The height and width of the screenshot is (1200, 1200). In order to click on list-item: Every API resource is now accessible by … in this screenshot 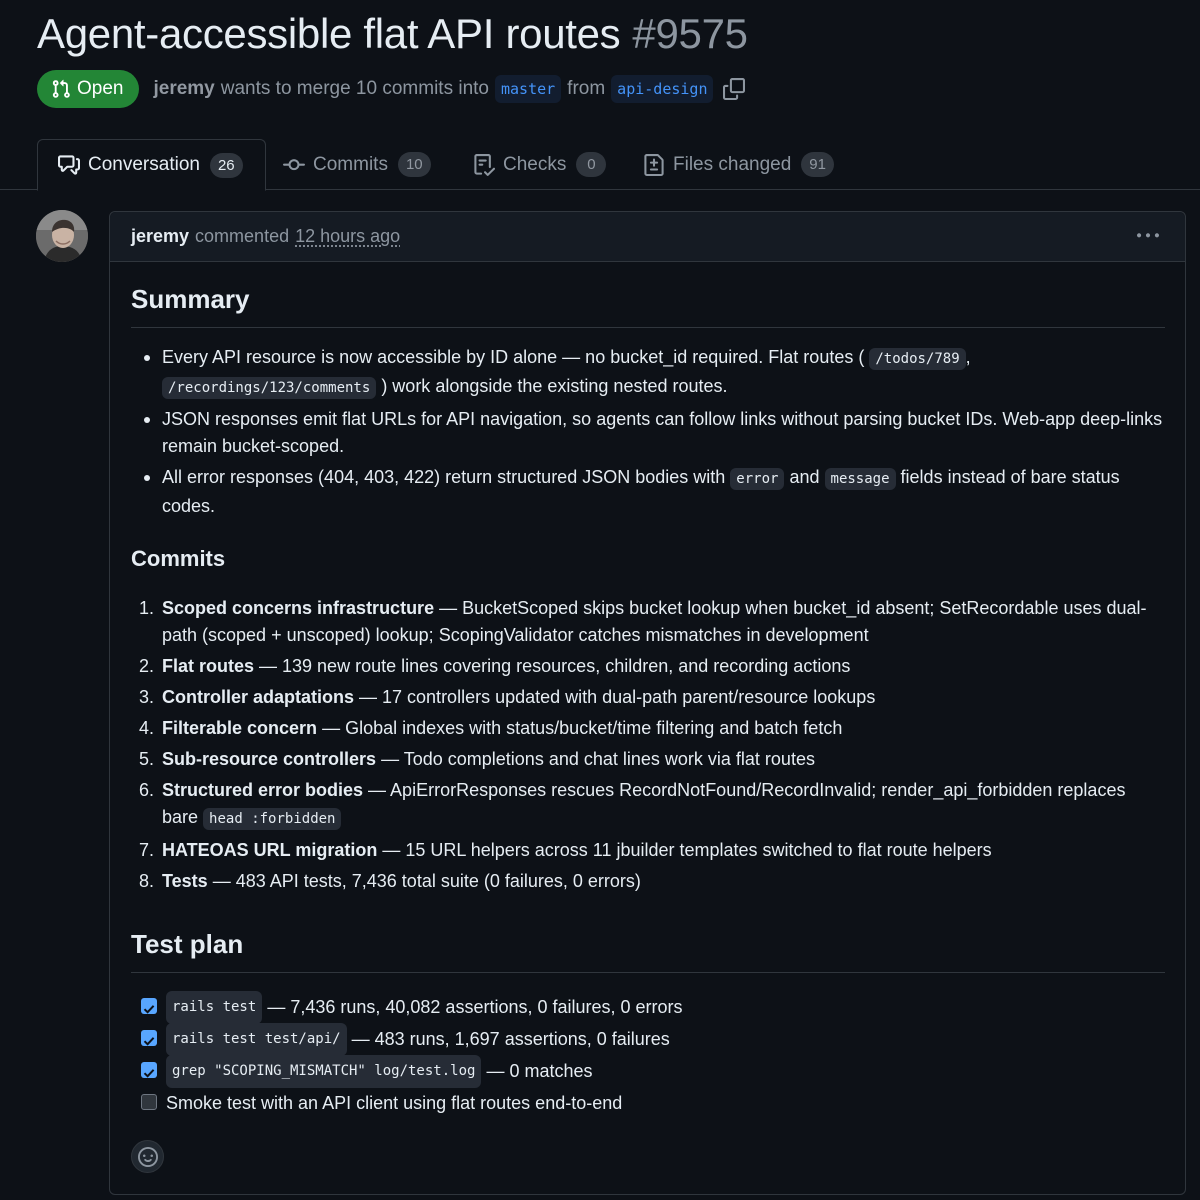, I will do `click(648, 373)`.